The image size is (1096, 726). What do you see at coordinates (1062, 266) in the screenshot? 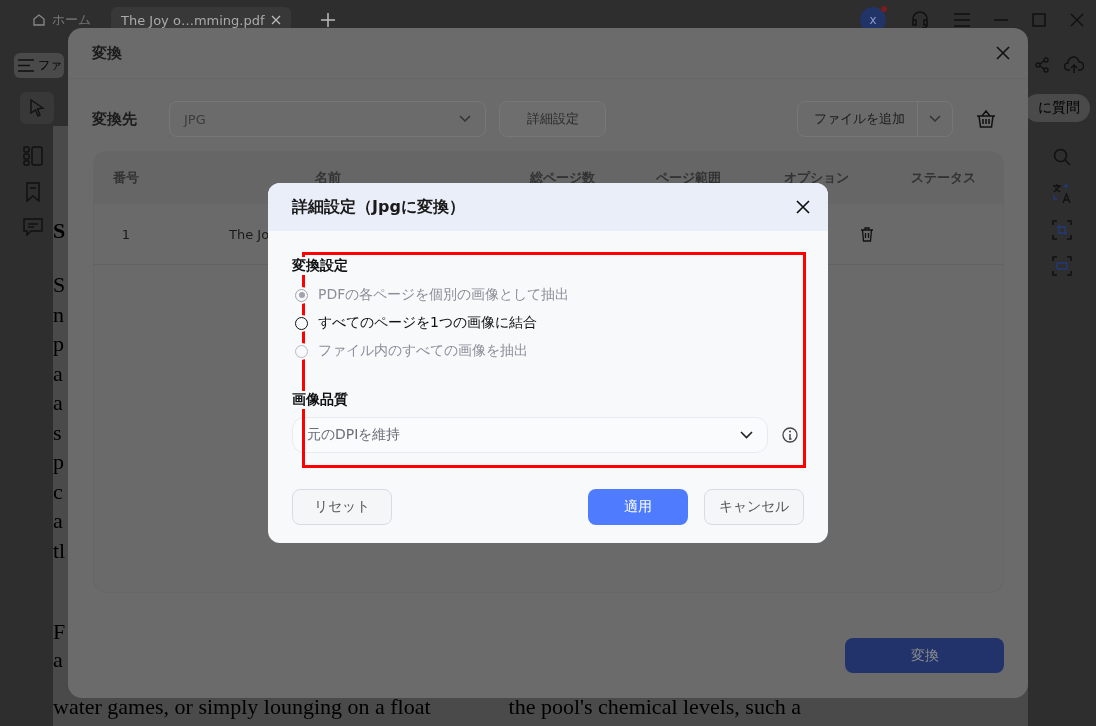
I see `screenshot-icon` at bounding box center [1062, 266].